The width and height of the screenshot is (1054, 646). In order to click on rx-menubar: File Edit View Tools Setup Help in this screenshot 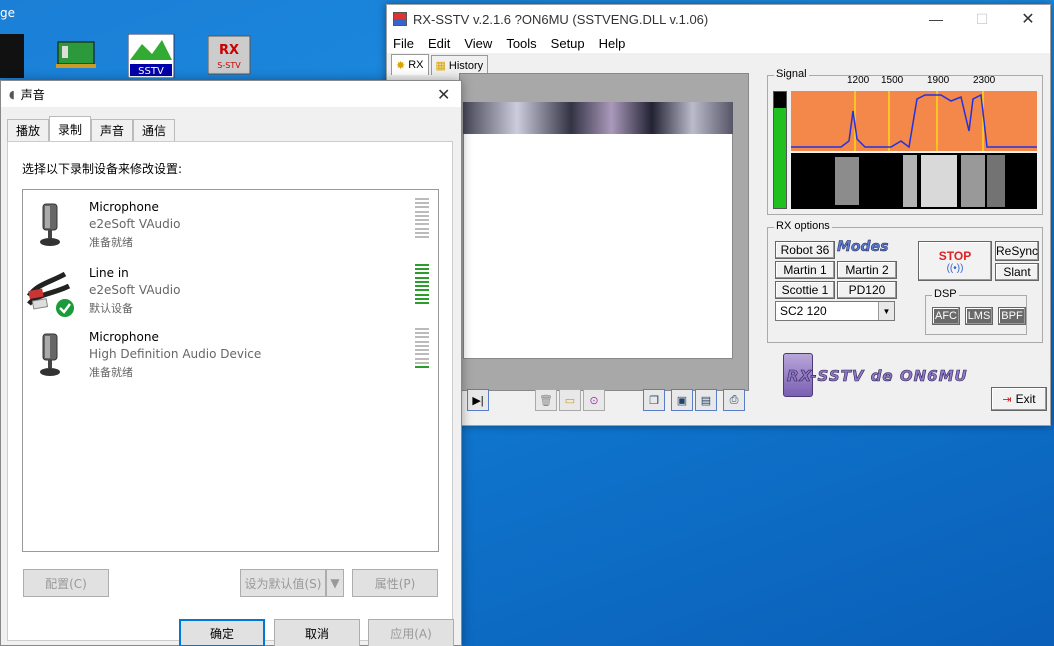, I will do `click(718, 43)`.